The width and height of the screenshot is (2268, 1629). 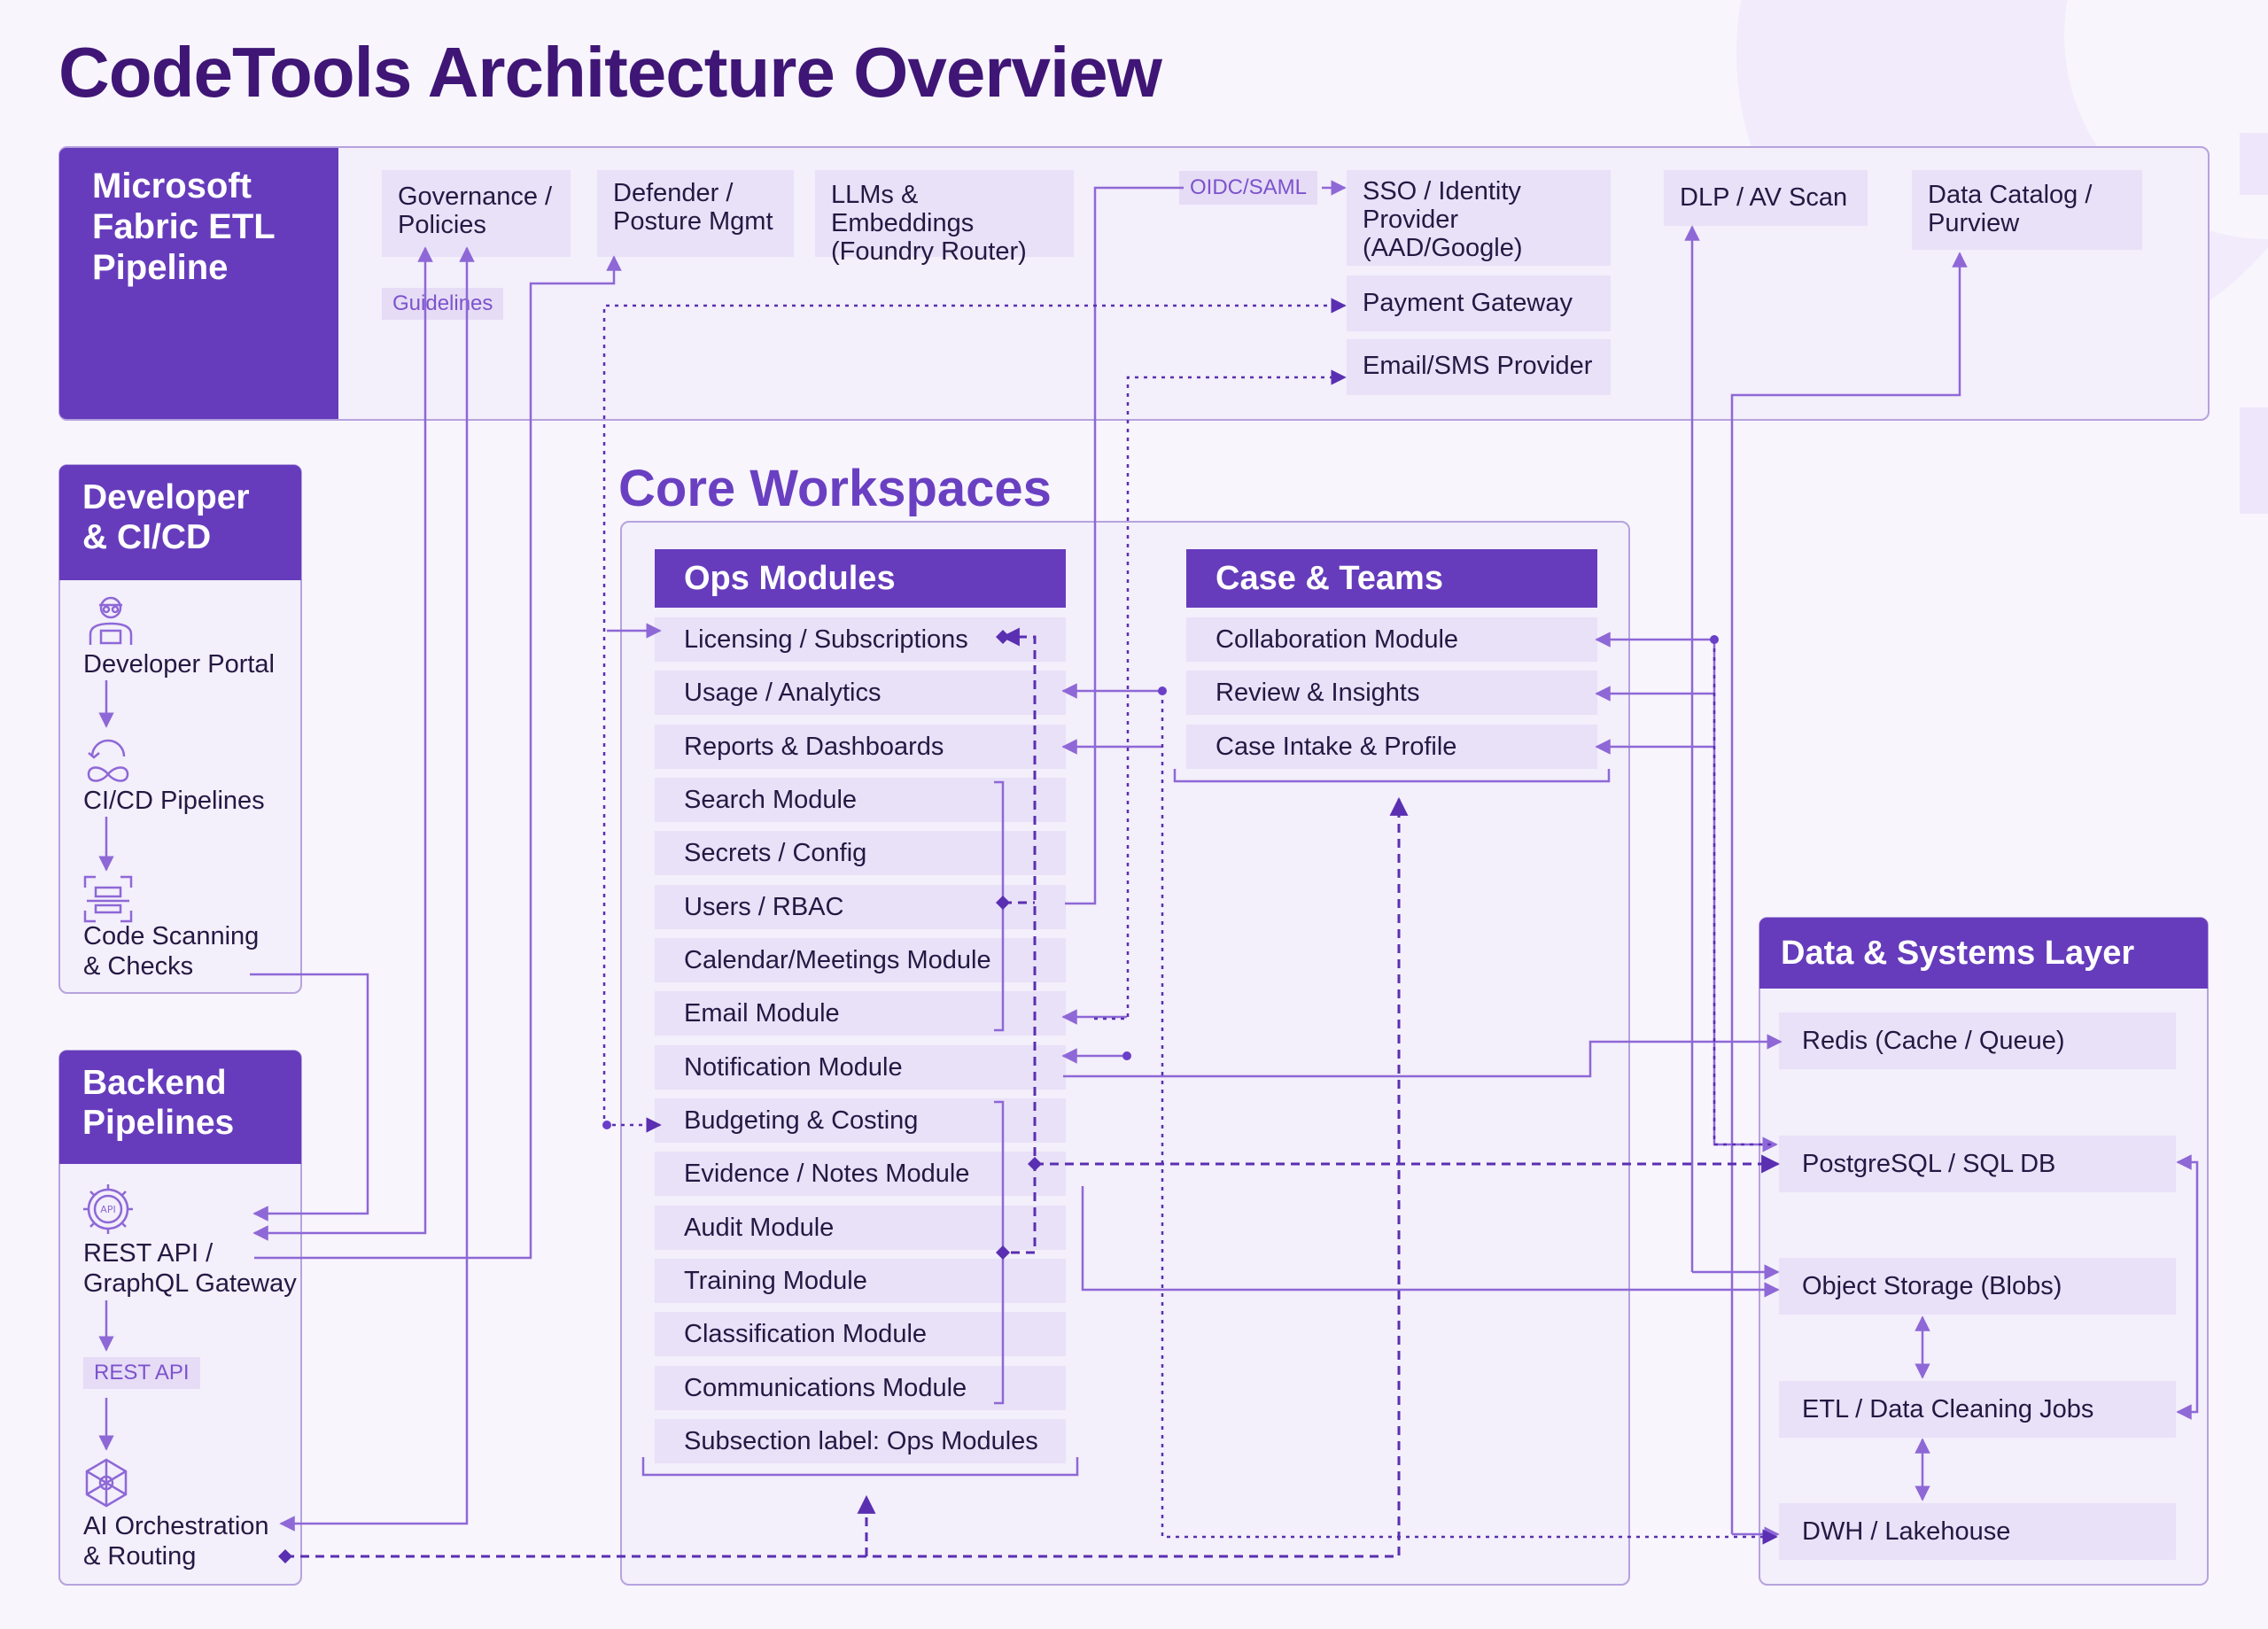 I want to click on ops-item-usage: Usage / Analytics, so click(x=860, y=693).